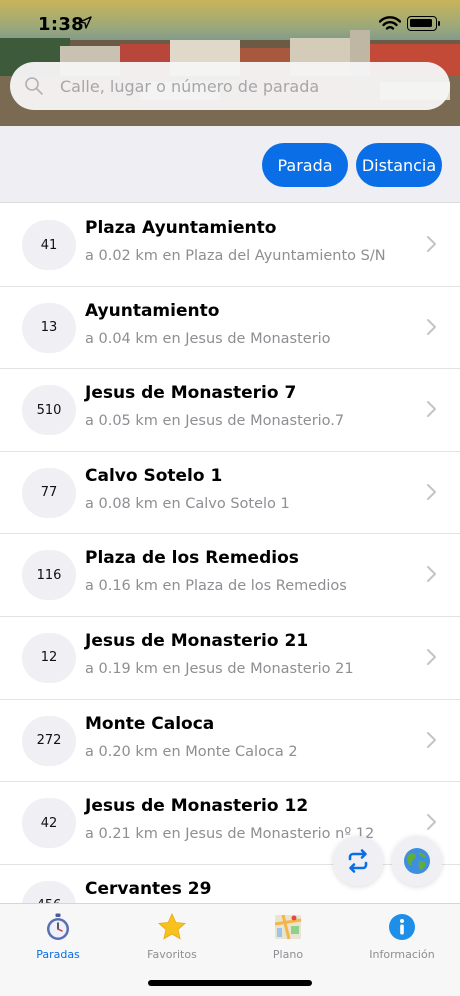  Describe the element at coordinates (191, 751) in the screenshot. I see `stop-distance: a 0.20 km en Monte Caloca 2` at that location.